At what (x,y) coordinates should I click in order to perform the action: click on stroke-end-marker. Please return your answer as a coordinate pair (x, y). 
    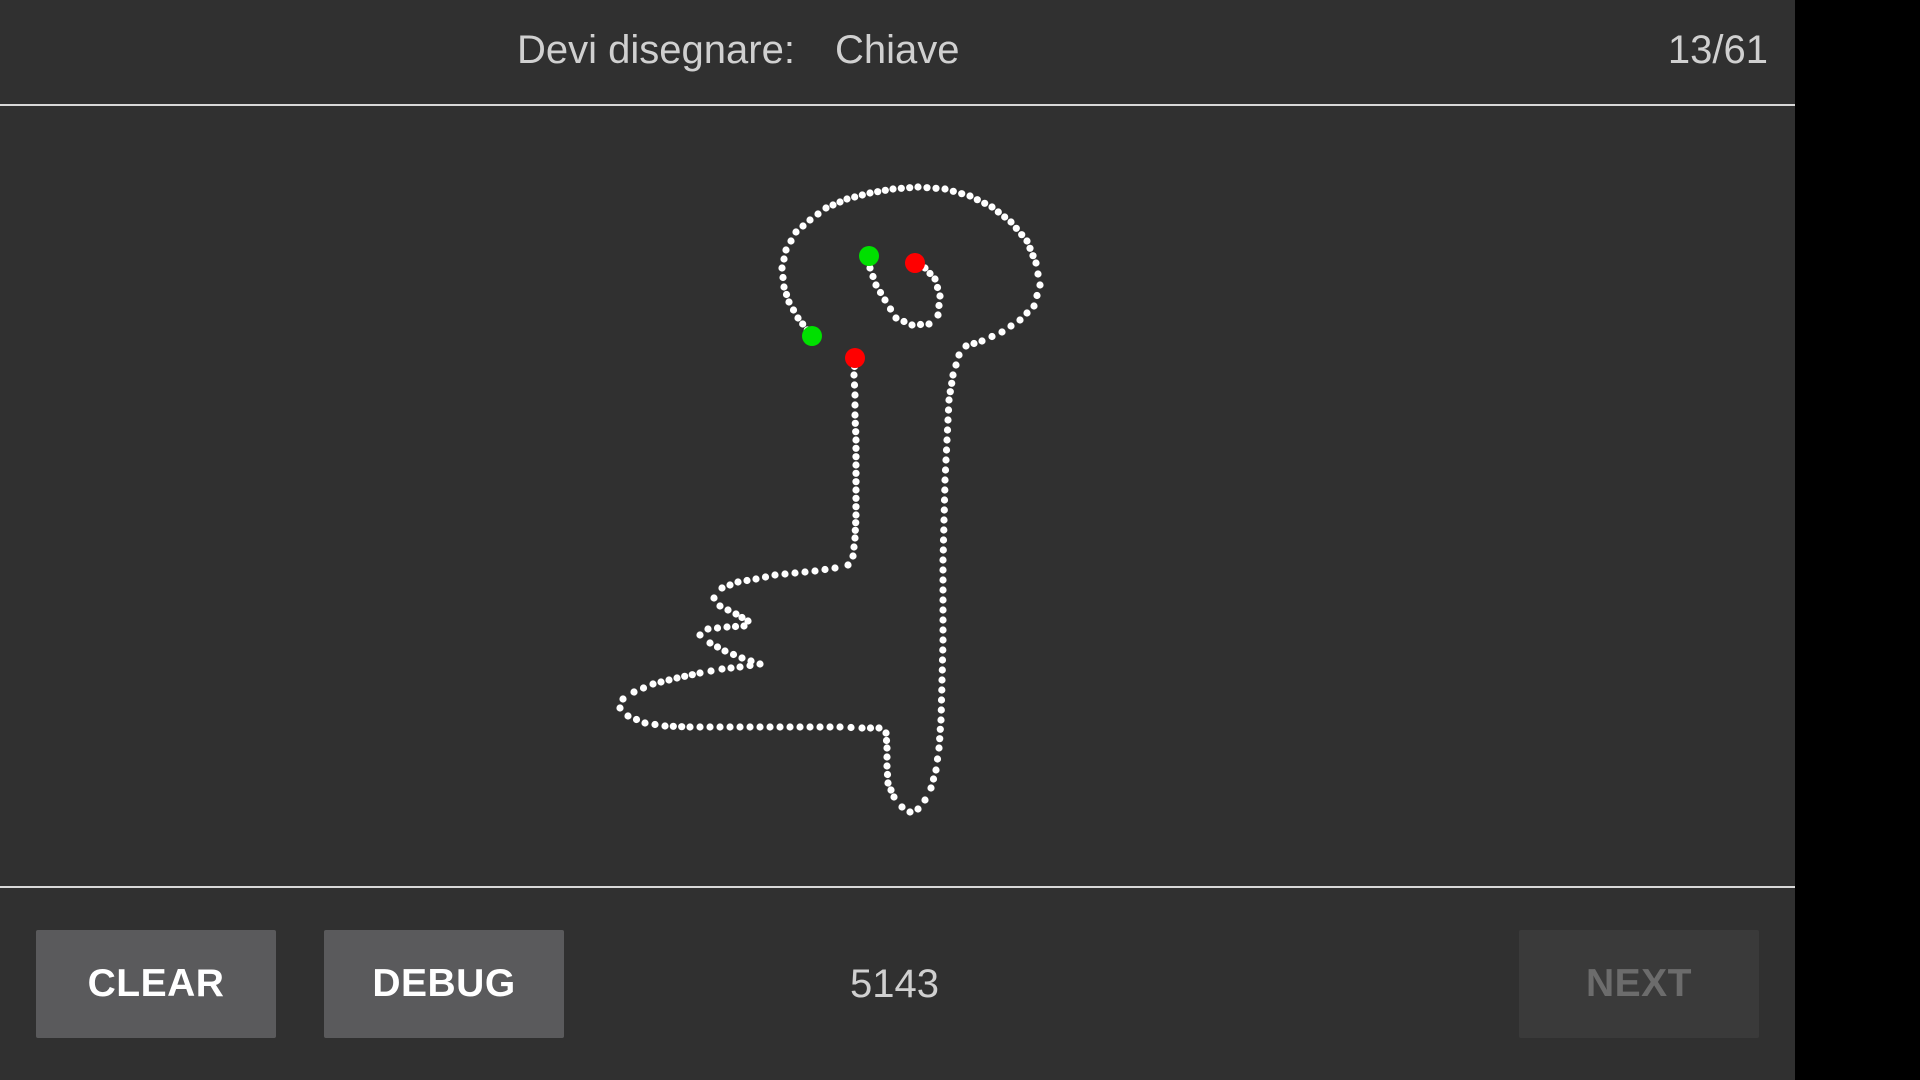
    Looking at the image, I should click on (855, 358).